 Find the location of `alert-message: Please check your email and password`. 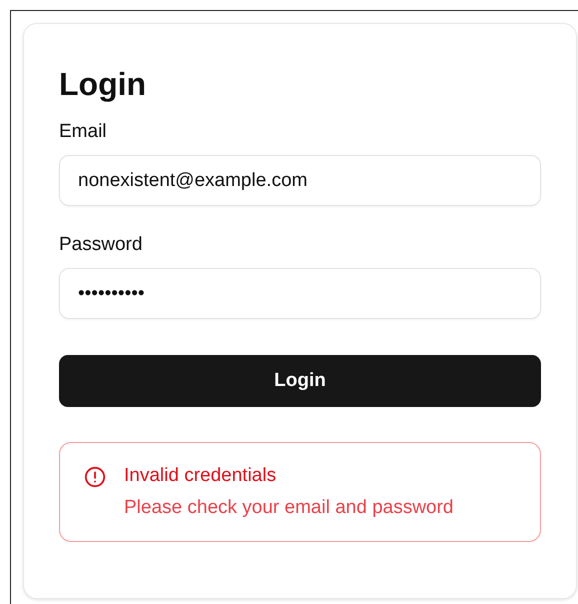

alert-message: Please check your email and password is located at coordinates (289, 508).